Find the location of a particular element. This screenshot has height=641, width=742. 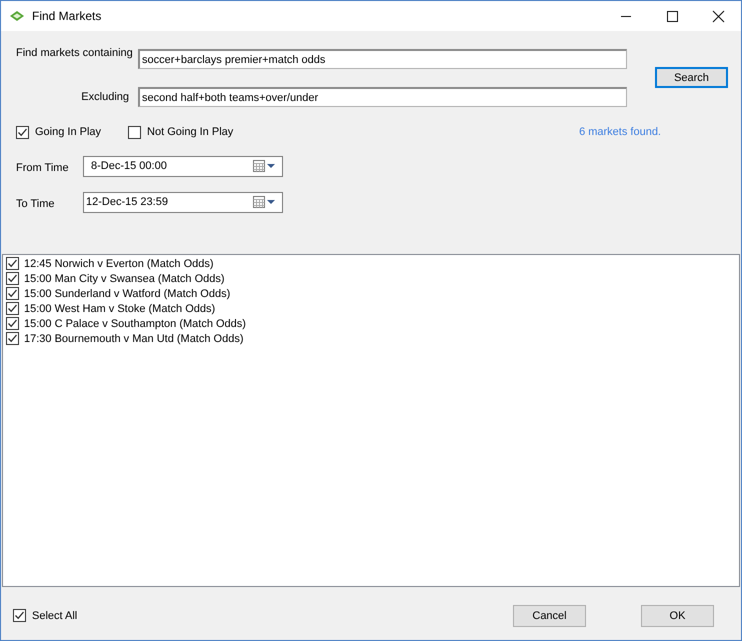

exclude-field: second half+both teams+over/under is located at coordinates (382, 97).